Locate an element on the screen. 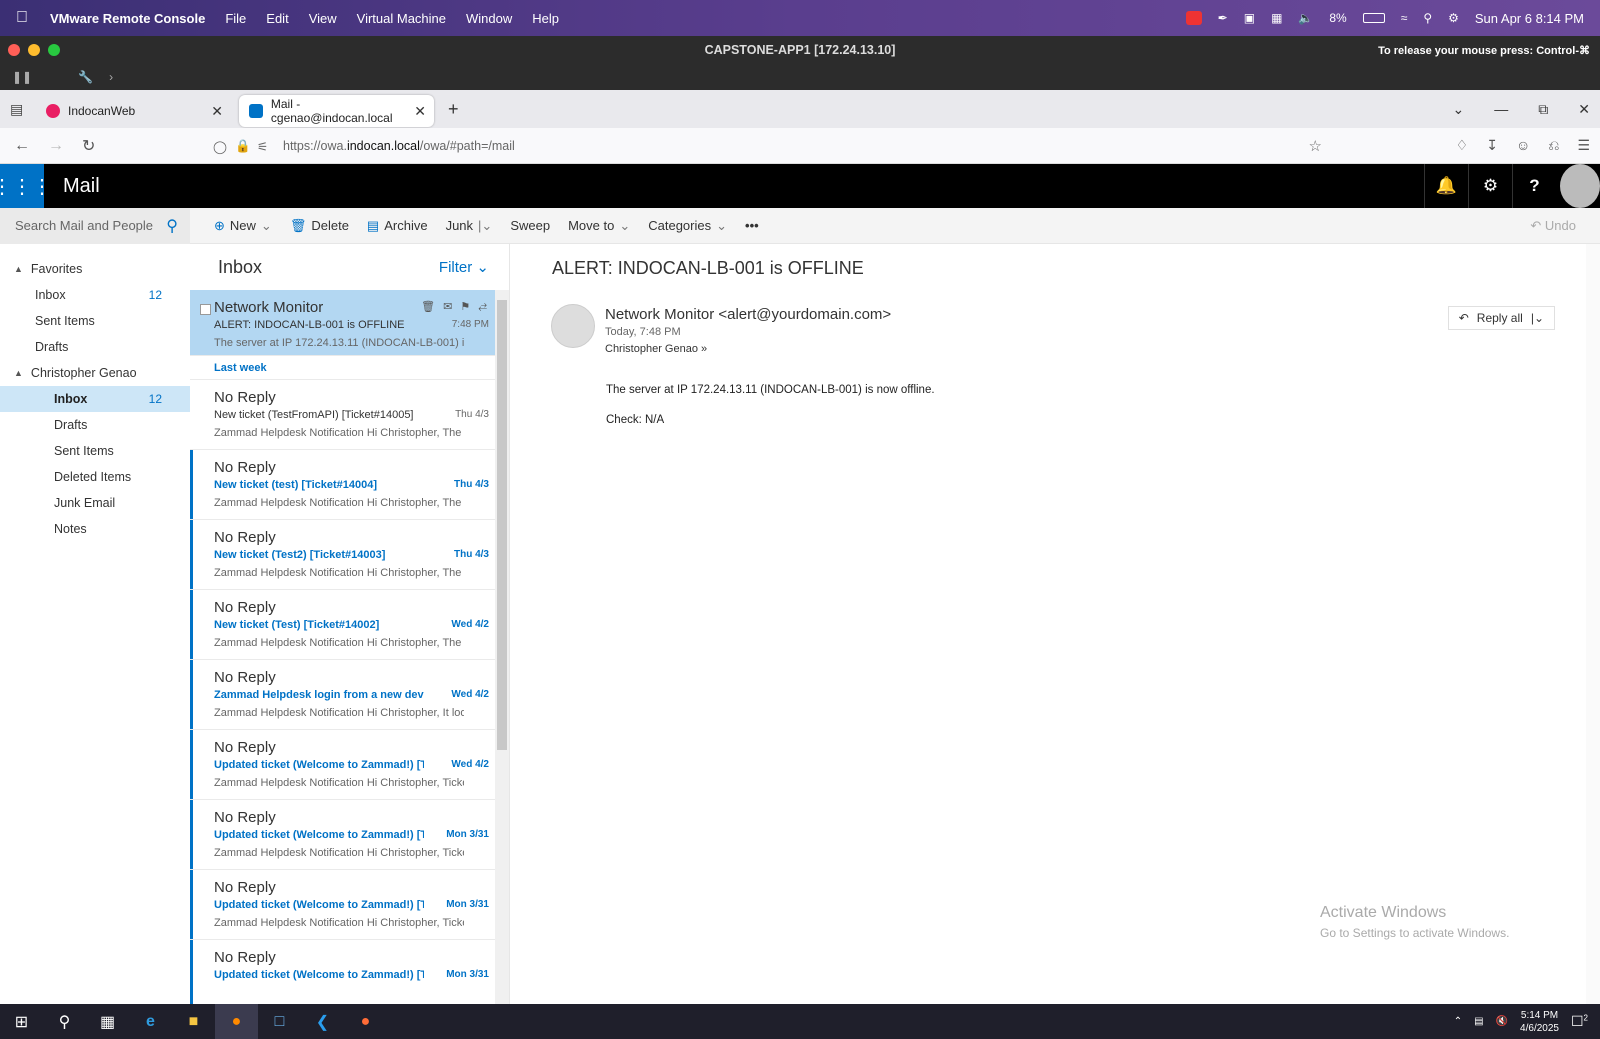  lock-icon: 🔒 is located at coordinates (243, 146).